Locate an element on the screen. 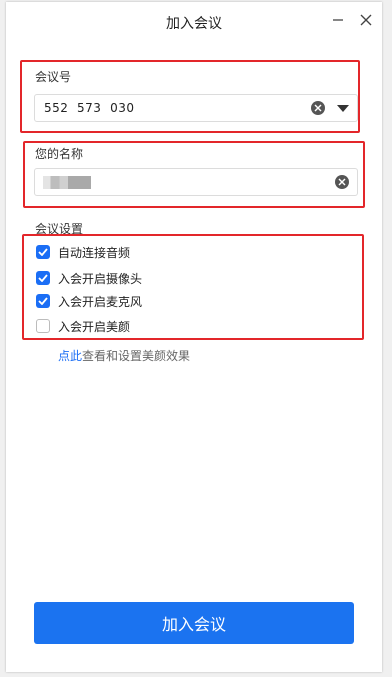 Image resolution: width=392 pixels, height=677 pixels. title-bar: 加入会议 is located at coordinates (194, 22).